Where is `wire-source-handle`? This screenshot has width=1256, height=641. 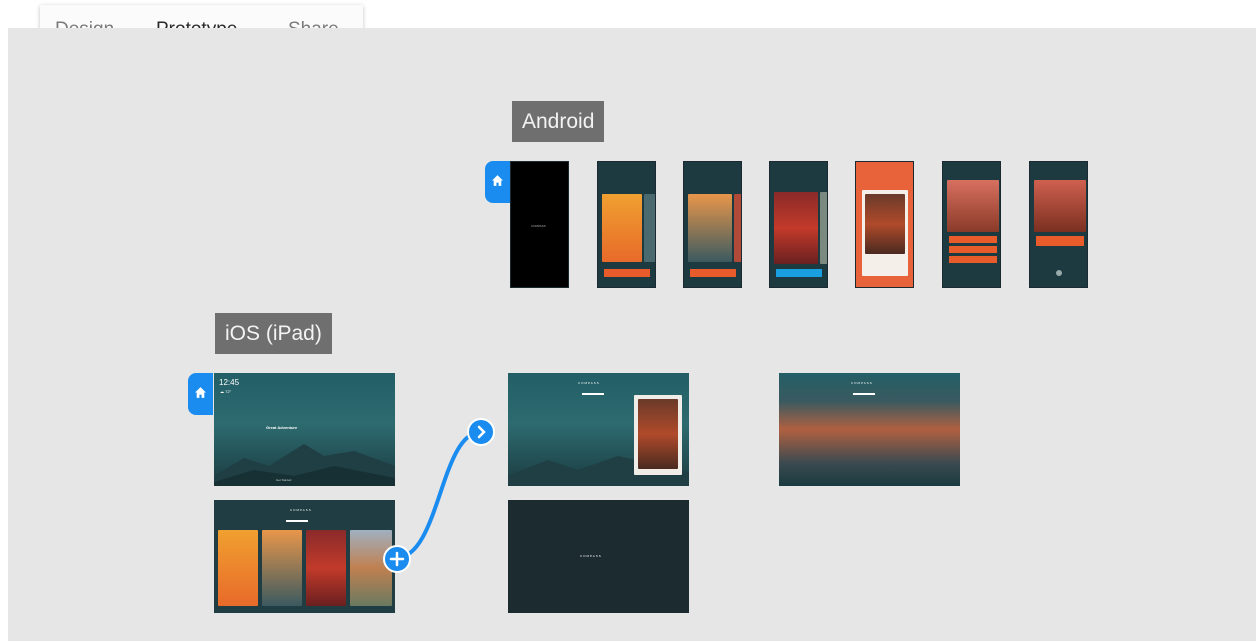
wire-source-handle is located at coordinates (397, 559).